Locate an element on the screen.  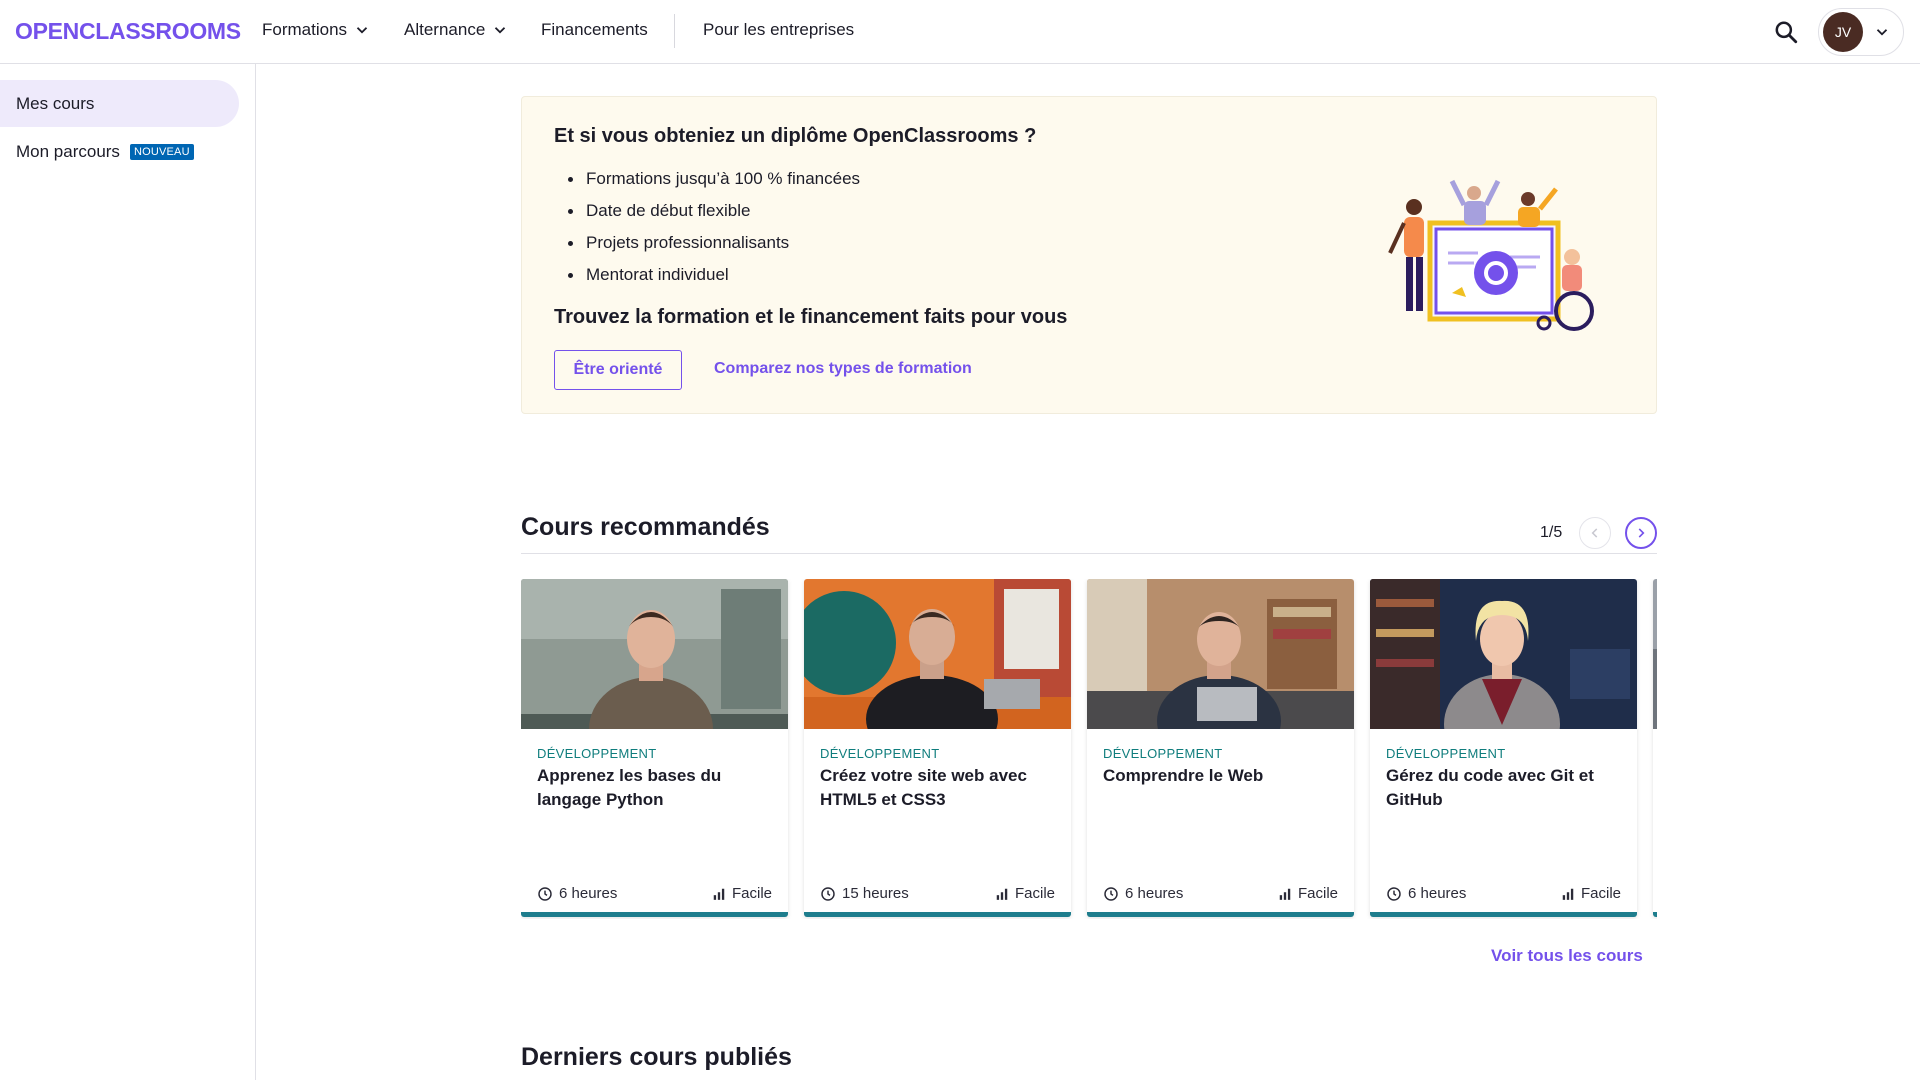
course-title: Apprenez les bases du langage Python is located at coordinates (629, 787).